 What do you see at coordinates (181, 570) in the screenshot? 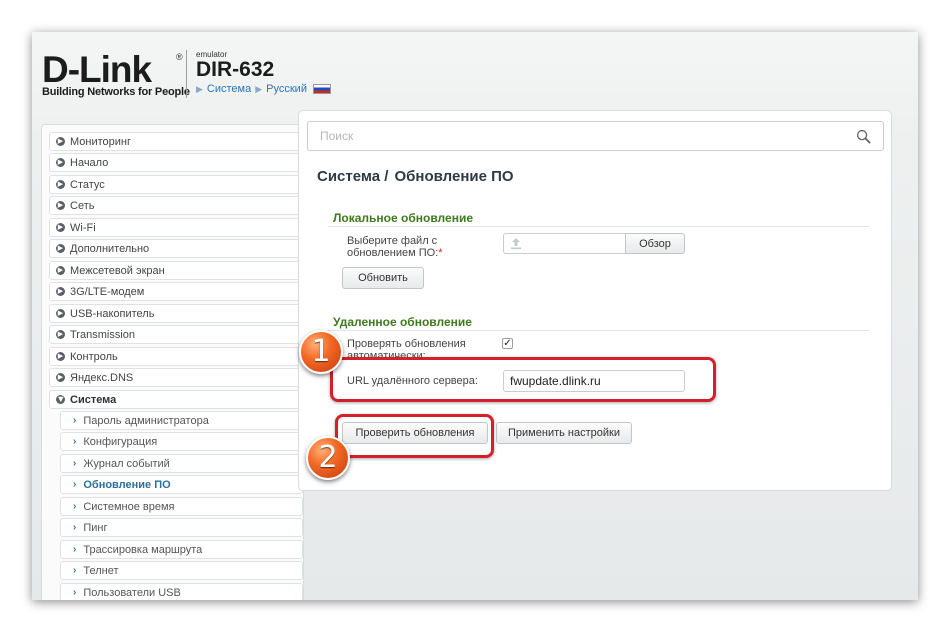
I see `sidebar-subitem-telnet: › Телнет` at bounding box center [181, 570].